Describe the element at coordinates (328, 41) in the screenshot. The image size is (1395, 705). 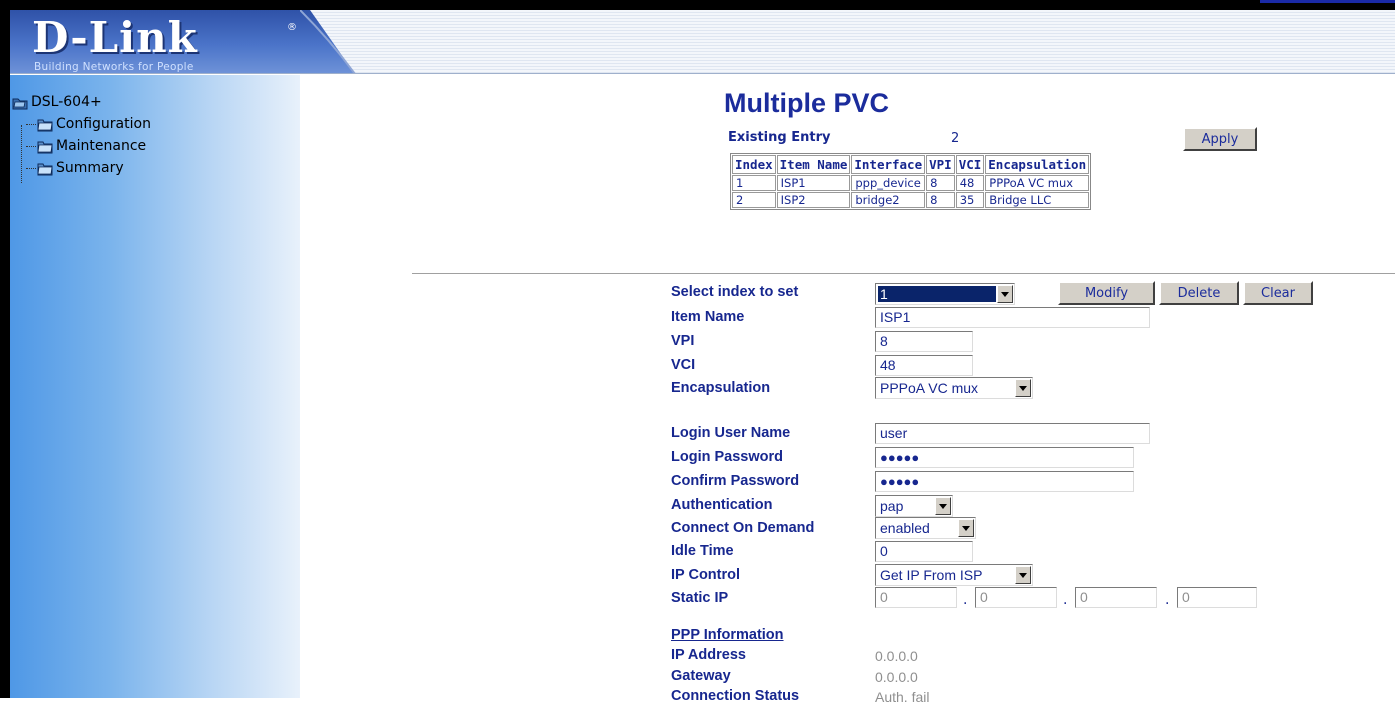
I see `logo-swoosh-graphic` at that location.